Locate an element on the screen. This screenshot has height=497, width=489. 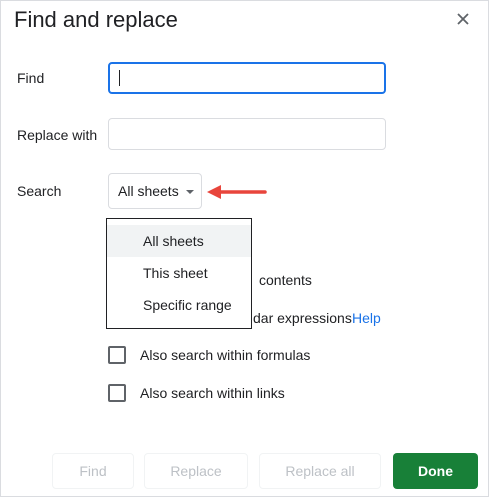
find-input-wrapper is located at coordinates (247, 78).